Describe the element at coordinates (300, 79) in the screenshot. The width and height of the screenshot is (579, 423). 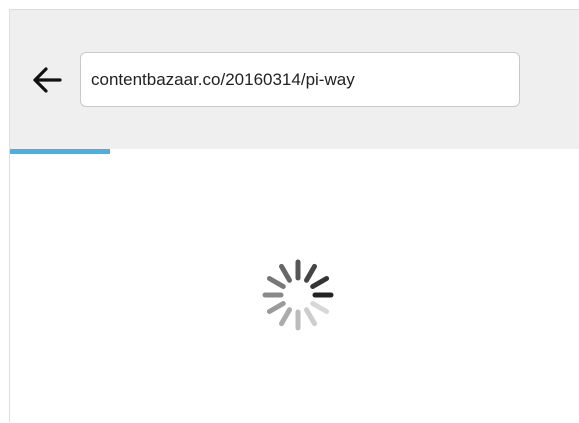
I see `url-input: contentbazaar.co/20160314/pi-way` at that location.